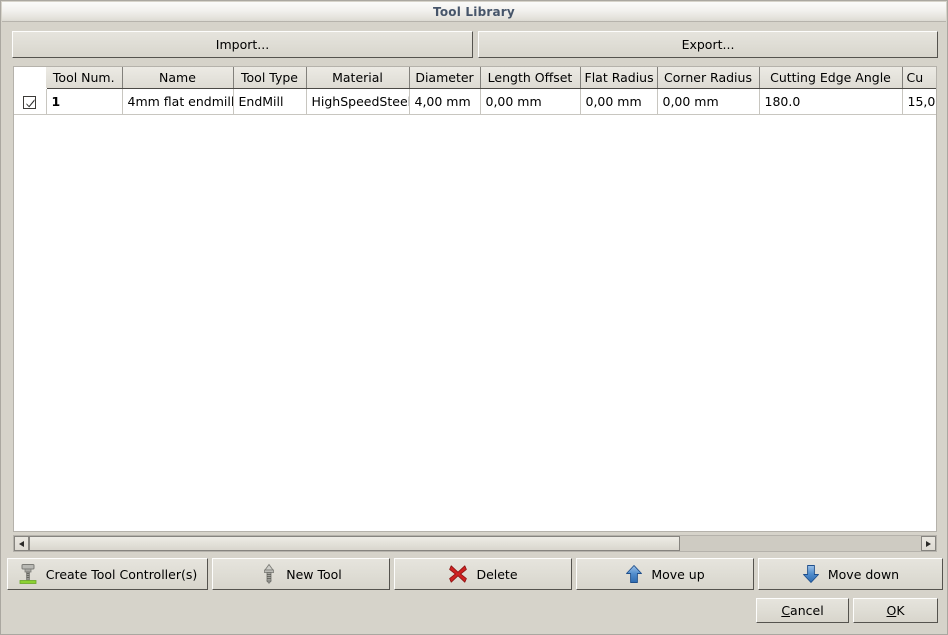  I want to click on move-up-button: Move up, so click(665, 574).